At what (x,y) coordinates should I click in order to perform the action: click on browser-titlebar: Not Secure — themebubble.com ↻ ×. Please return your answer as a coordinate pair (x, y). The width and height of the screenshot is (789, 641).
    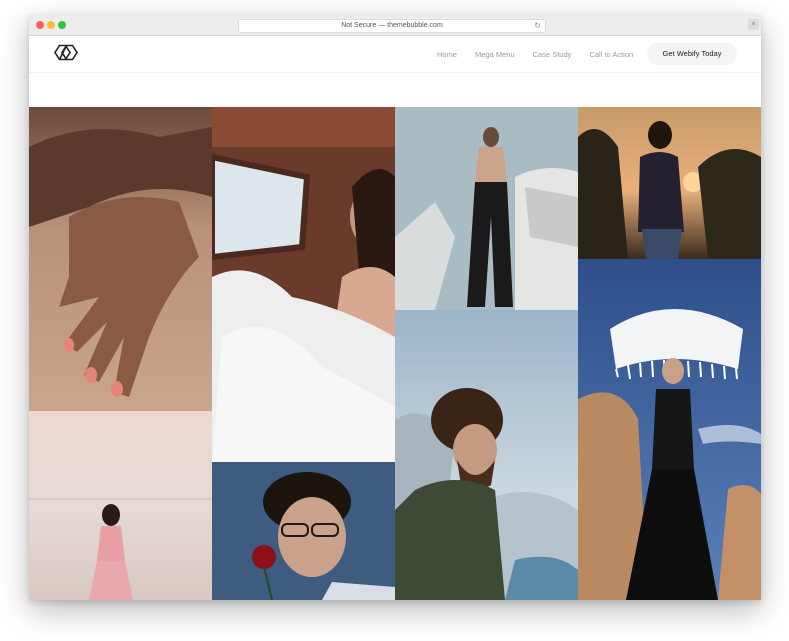
    Looking at the image, I should click on (395, 25).